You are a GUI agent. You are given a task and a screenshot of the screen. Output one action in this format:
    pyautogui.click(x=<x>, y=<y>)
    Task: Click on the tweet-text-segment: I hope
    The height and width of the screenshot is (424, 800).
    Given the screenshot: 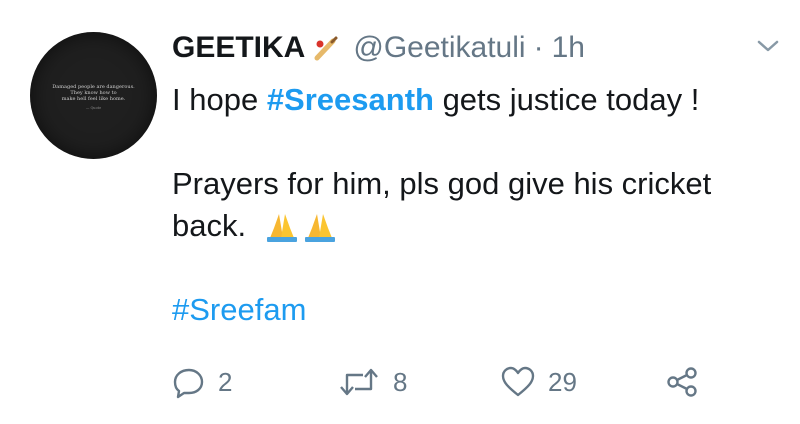 What is the action you would take?
    pyautogui.click(x=219, y=99)
    